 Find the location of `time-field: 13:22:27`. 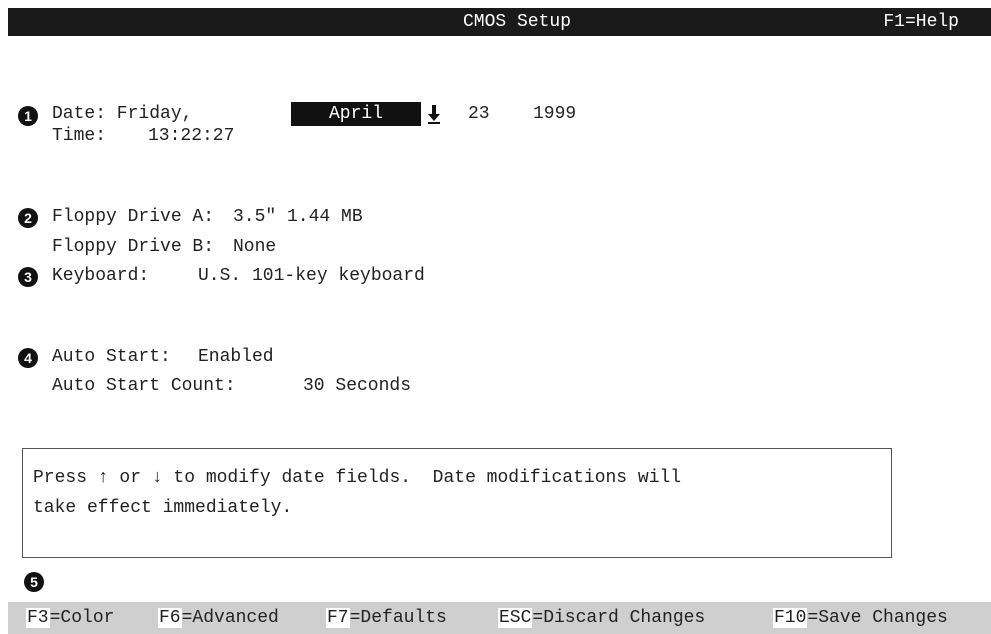

time-field: 13:22:27 is located at coordinates (191, 136).